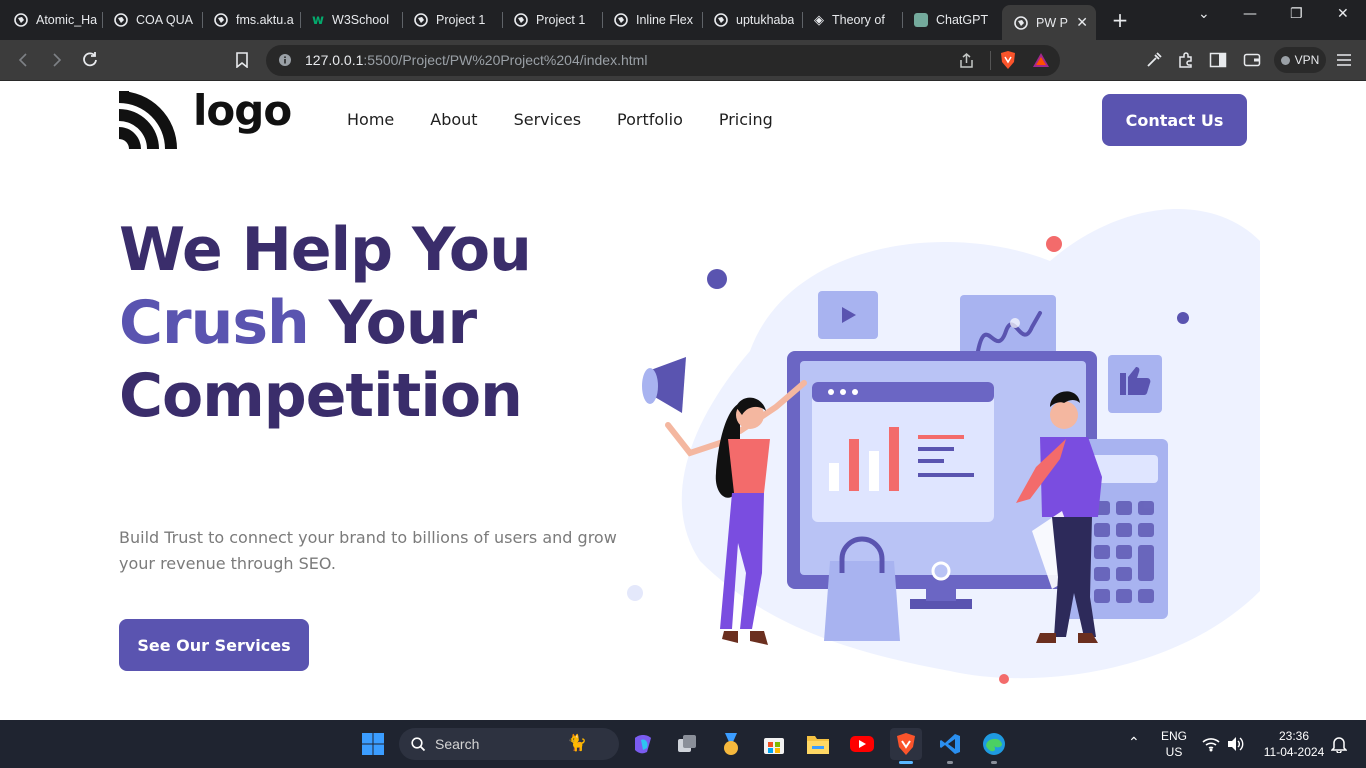 This screenshot has width=1366, height=768. What do you see at coordinates (1252, 60) in the screenshot?
I see `wallet-icon` at bounding box center [1252, 60].